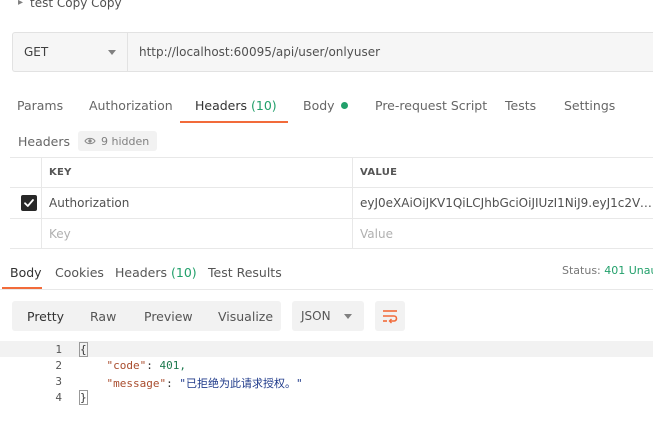 This screenshot has height=447, width=653. Describe the element at coordinates (76, 5) in the screenshot. I see `request-name: test Copy Copy` at that location.